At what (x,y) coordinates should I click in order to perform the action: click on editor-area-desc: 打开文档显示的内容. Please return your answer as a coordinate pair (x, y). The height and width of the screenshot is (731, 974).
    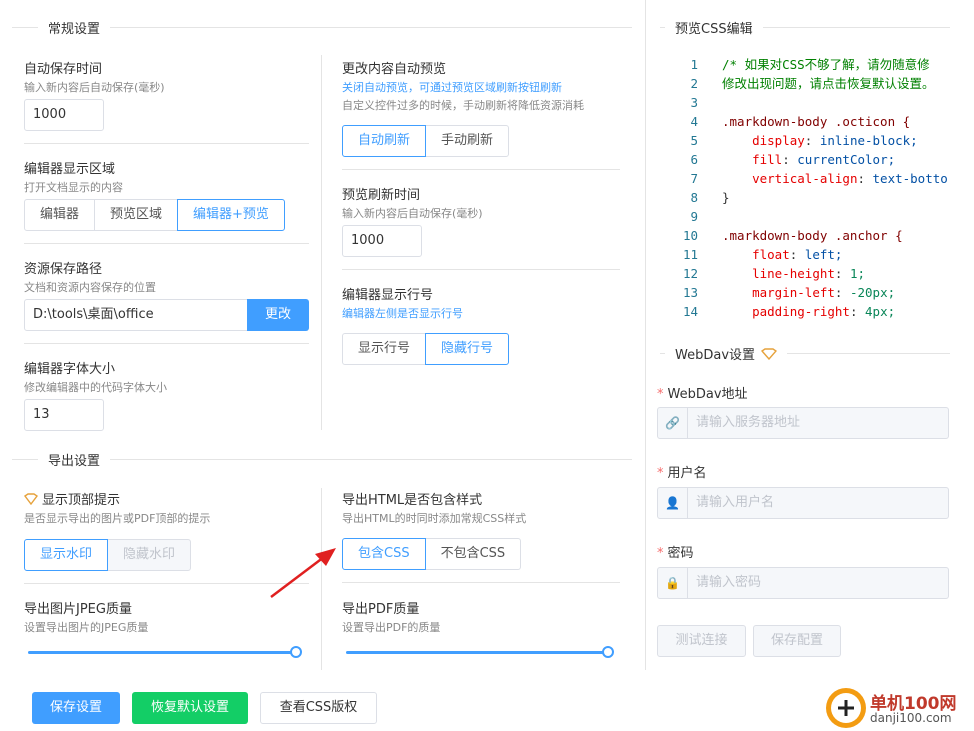
    Looking at the image, I should click on (73, 187).